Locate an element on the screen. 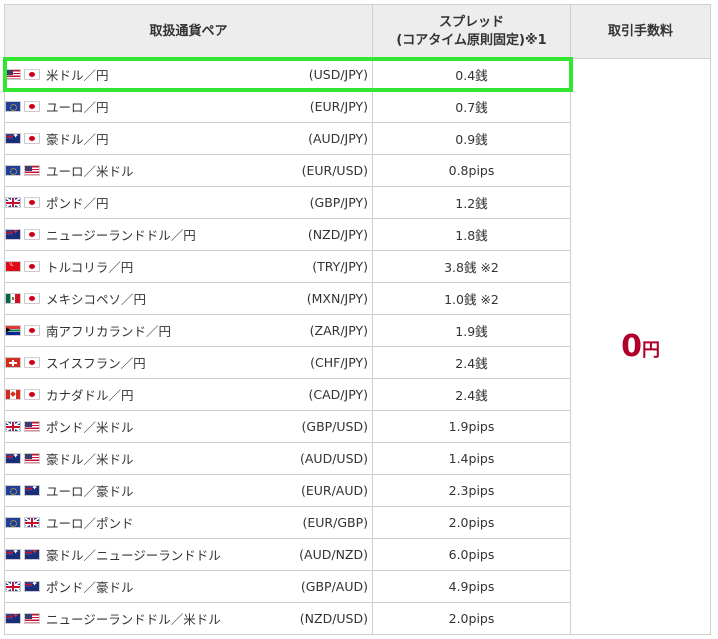  pair-name: ユーロ／円 is located at coordinates (77, 107).